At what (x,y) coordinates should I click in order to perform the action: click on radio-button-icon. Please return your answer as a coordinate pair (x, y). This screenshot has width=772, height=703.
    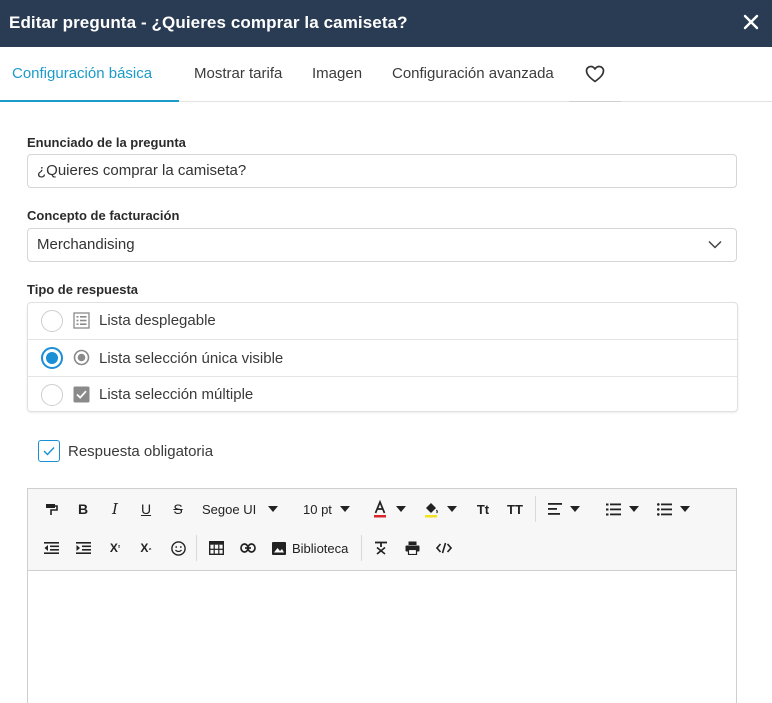
    Looking at the image, I should click on (81, 357).